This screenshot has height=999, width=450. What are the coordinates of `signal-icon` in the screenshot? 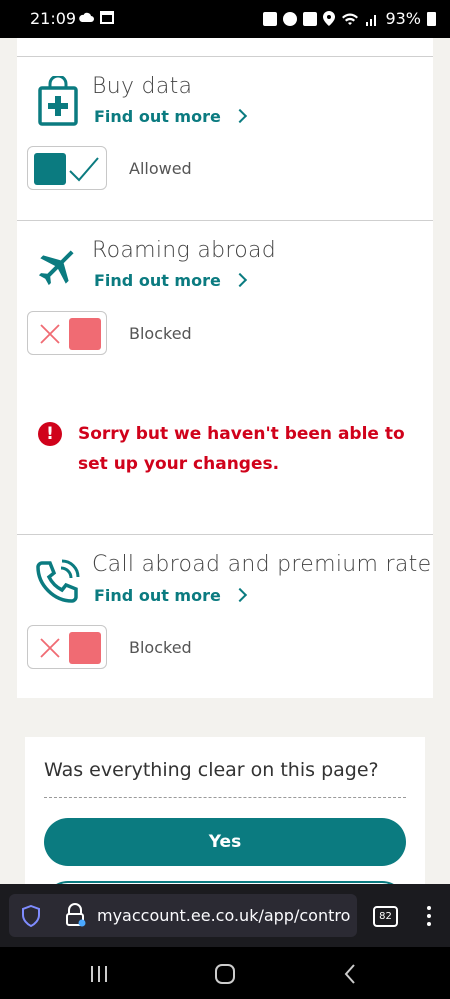 It's located at (371, 20).